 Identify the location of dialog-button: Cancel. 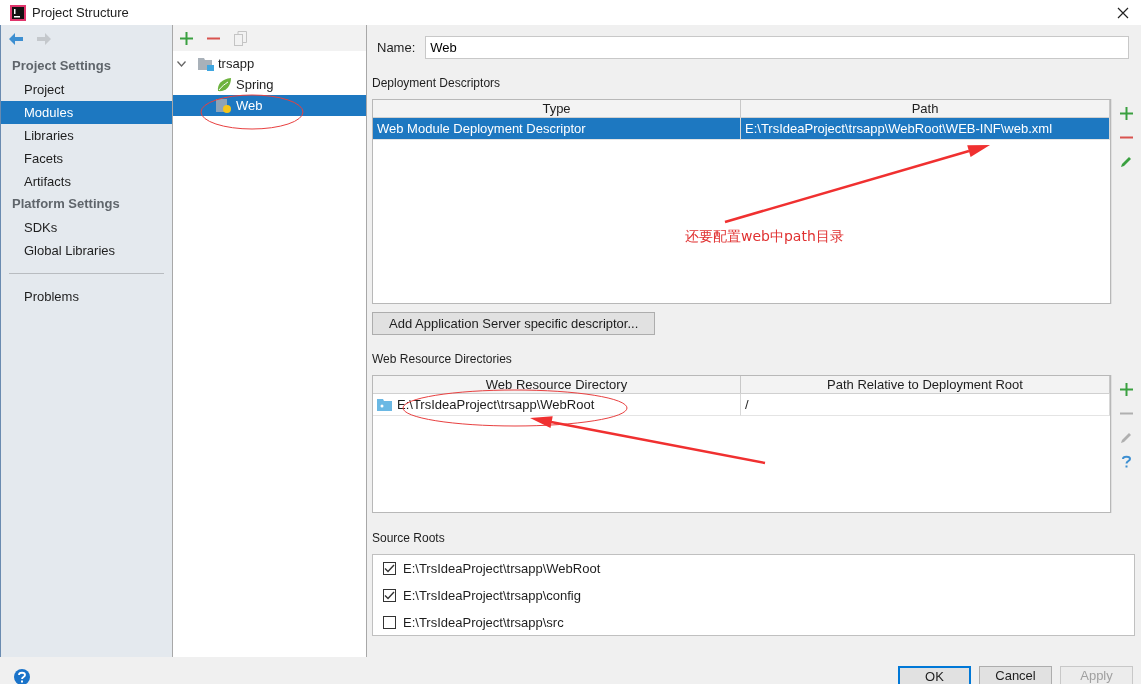
(1015, 675).